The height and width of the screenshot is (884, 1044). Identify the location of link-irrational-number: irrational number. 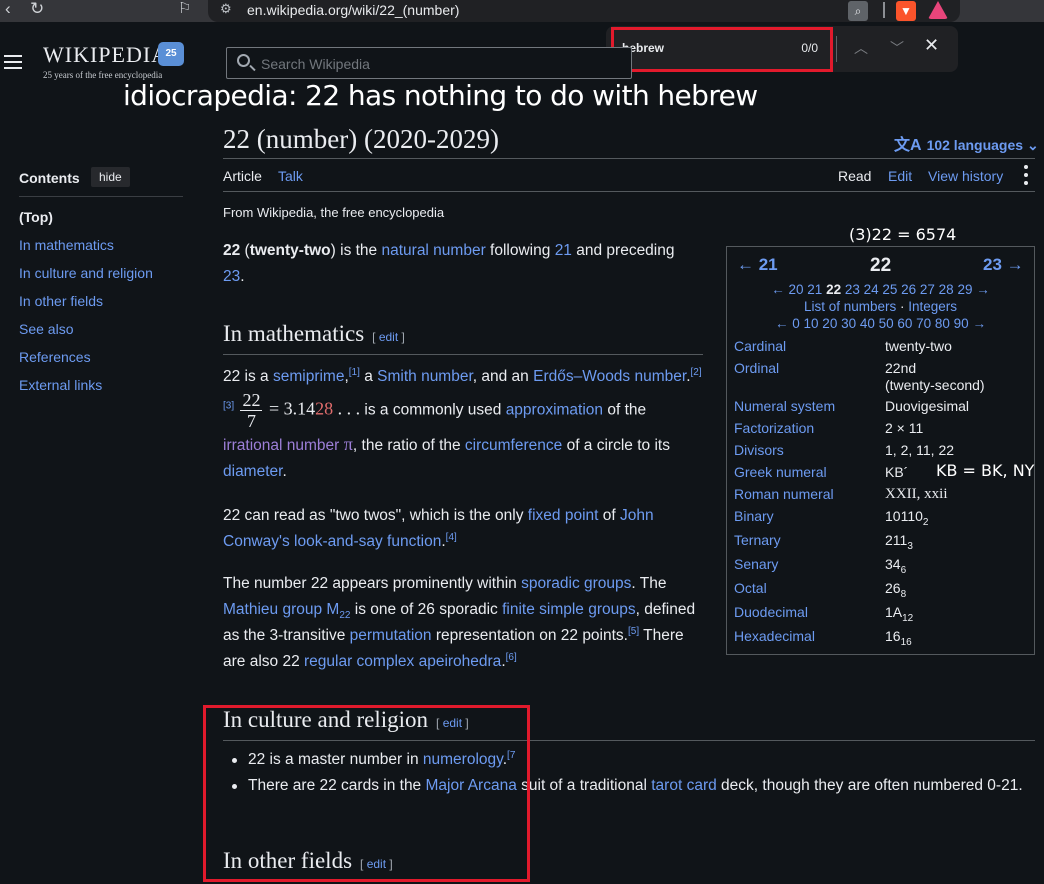
(281, 445).